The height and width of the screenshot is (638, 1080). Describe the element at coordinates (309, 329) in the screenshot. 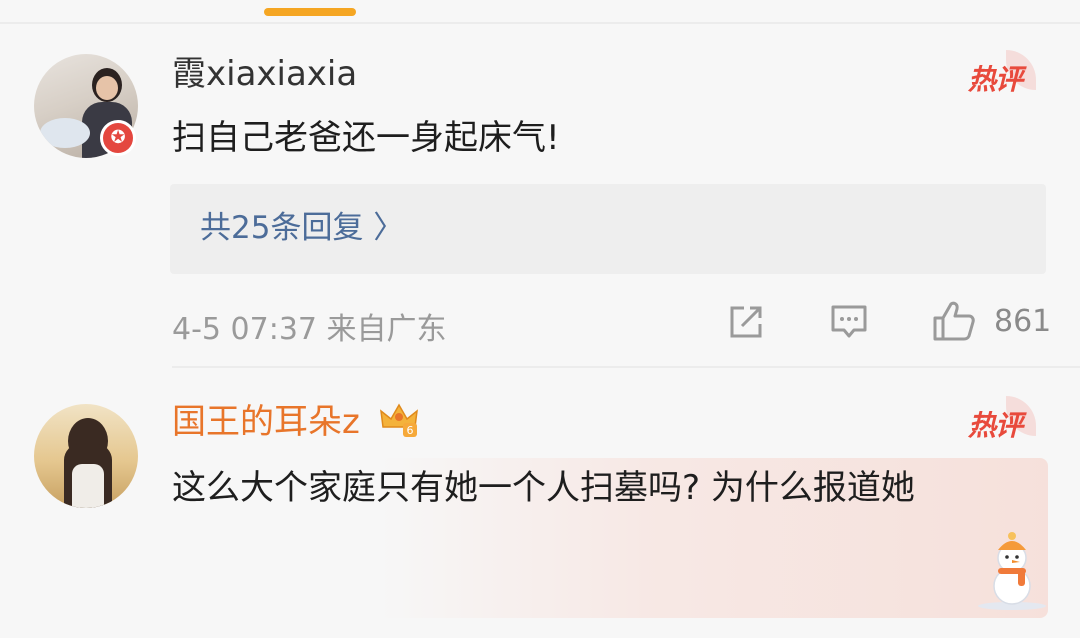

I see `timestamp: 4-5 07:37 来自广东` at that location.